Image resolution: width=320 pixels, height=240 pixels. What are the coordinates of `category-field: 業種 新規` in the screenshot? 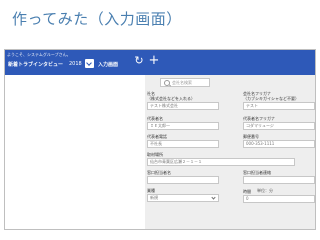 It's located at (183, 195).